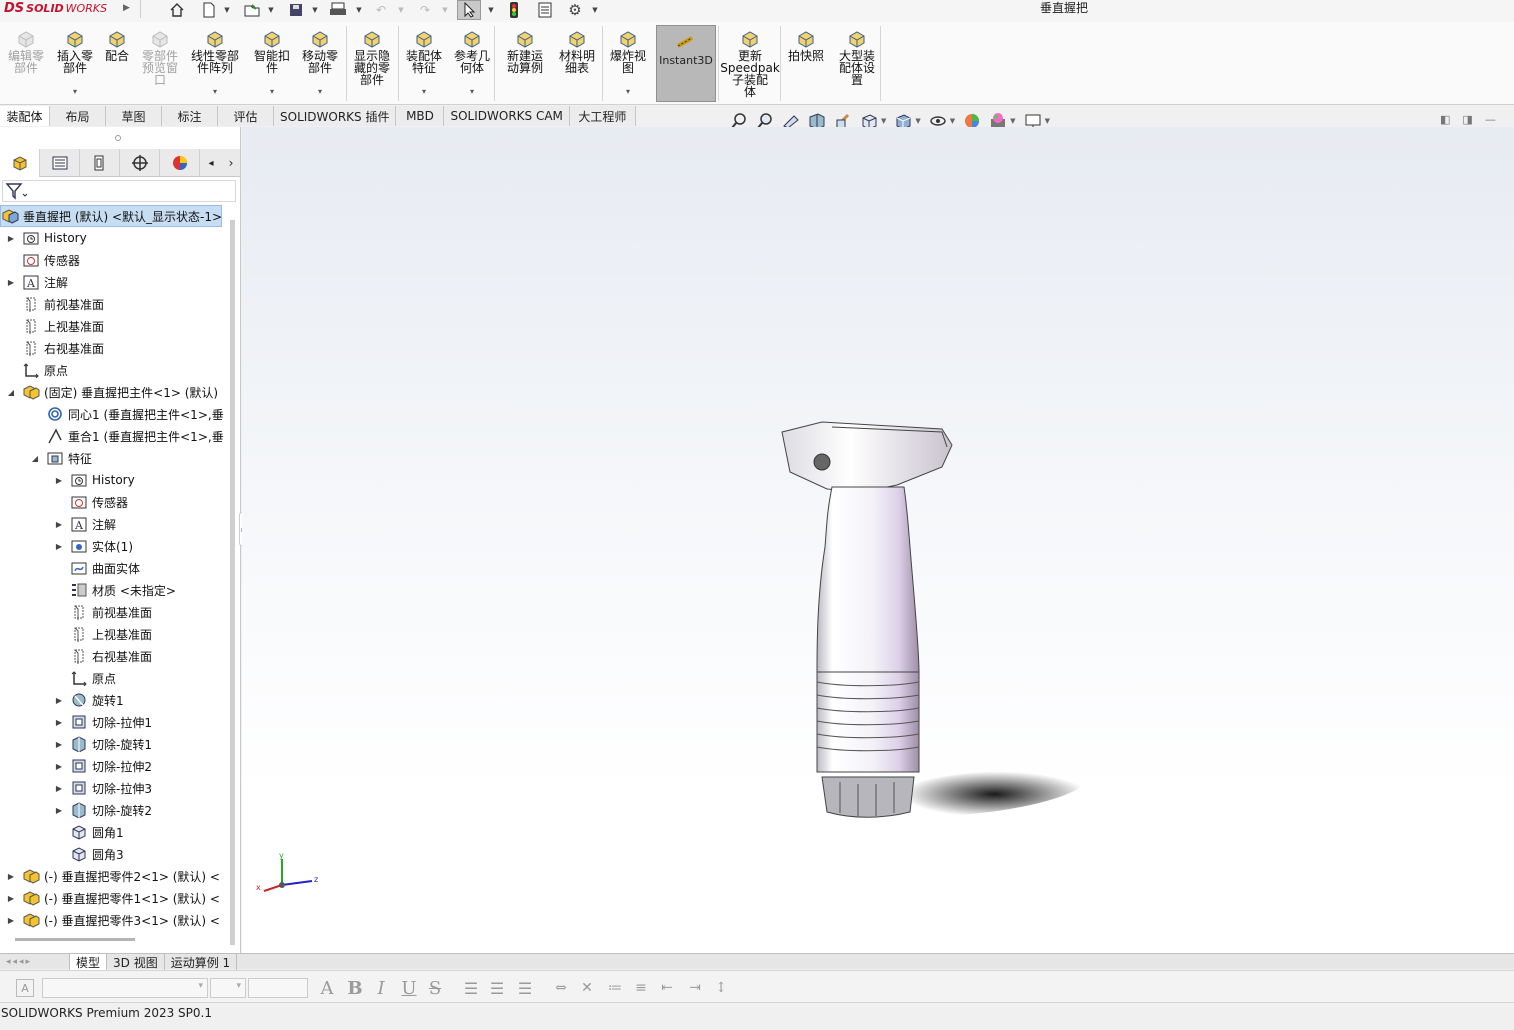 Image resolution: width=1514 pixels, height=1030 pixels. I want to click on tree-item: 曲面实体, so click(105, 568).